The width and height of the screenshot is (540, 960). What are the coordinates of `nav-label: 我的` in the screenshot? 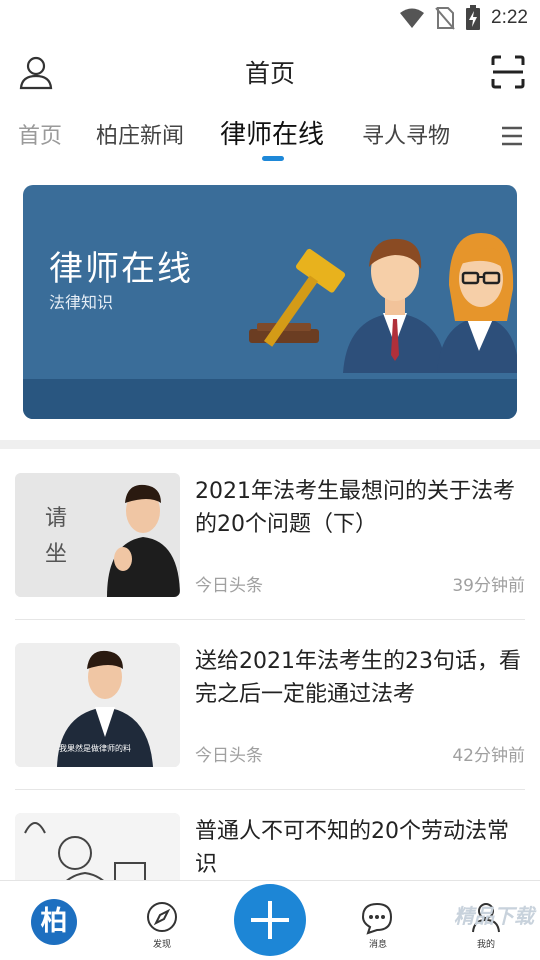 It's located at (485, 945).